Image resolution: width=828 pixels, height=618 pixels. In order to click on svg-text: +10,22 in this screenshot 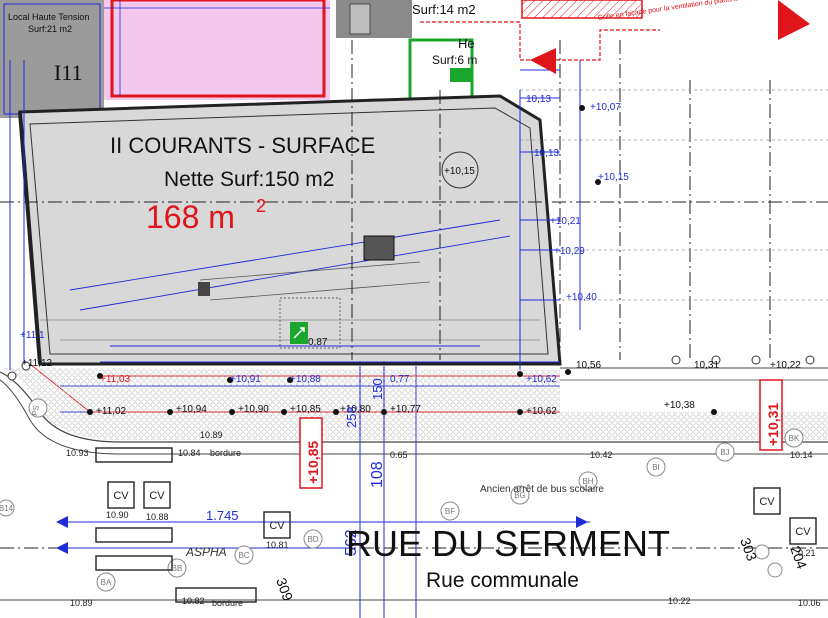, I will do `click(785, 365)`.